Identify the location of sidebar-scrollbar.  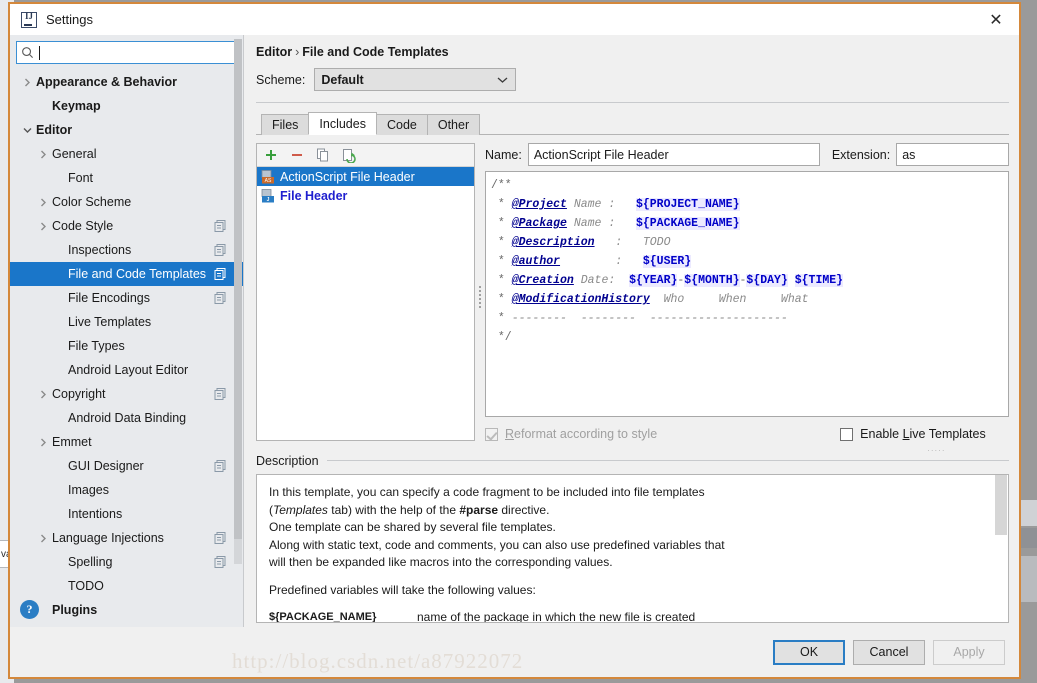
(238, 301).